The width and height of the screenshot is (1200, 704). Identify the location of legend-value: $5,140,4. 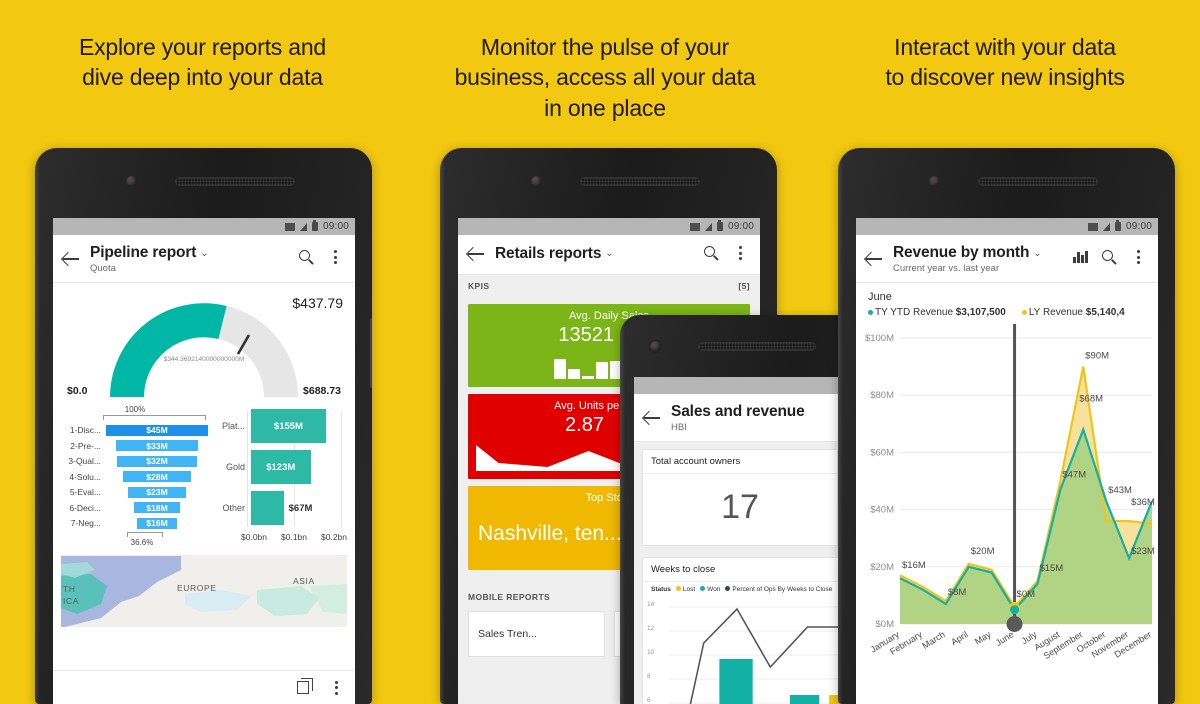
(1105, 312).